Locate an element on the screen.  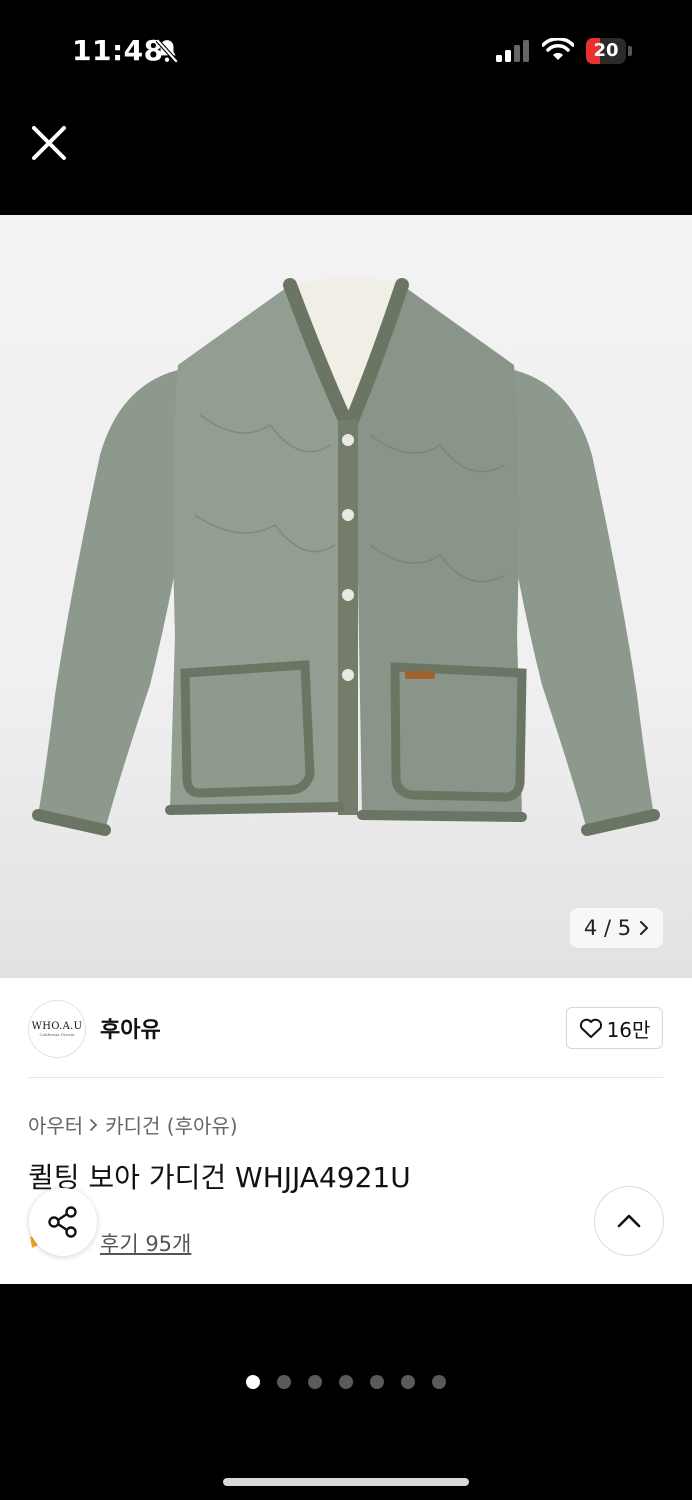
battery-icon: 20 is located at coordinates (606, 51).